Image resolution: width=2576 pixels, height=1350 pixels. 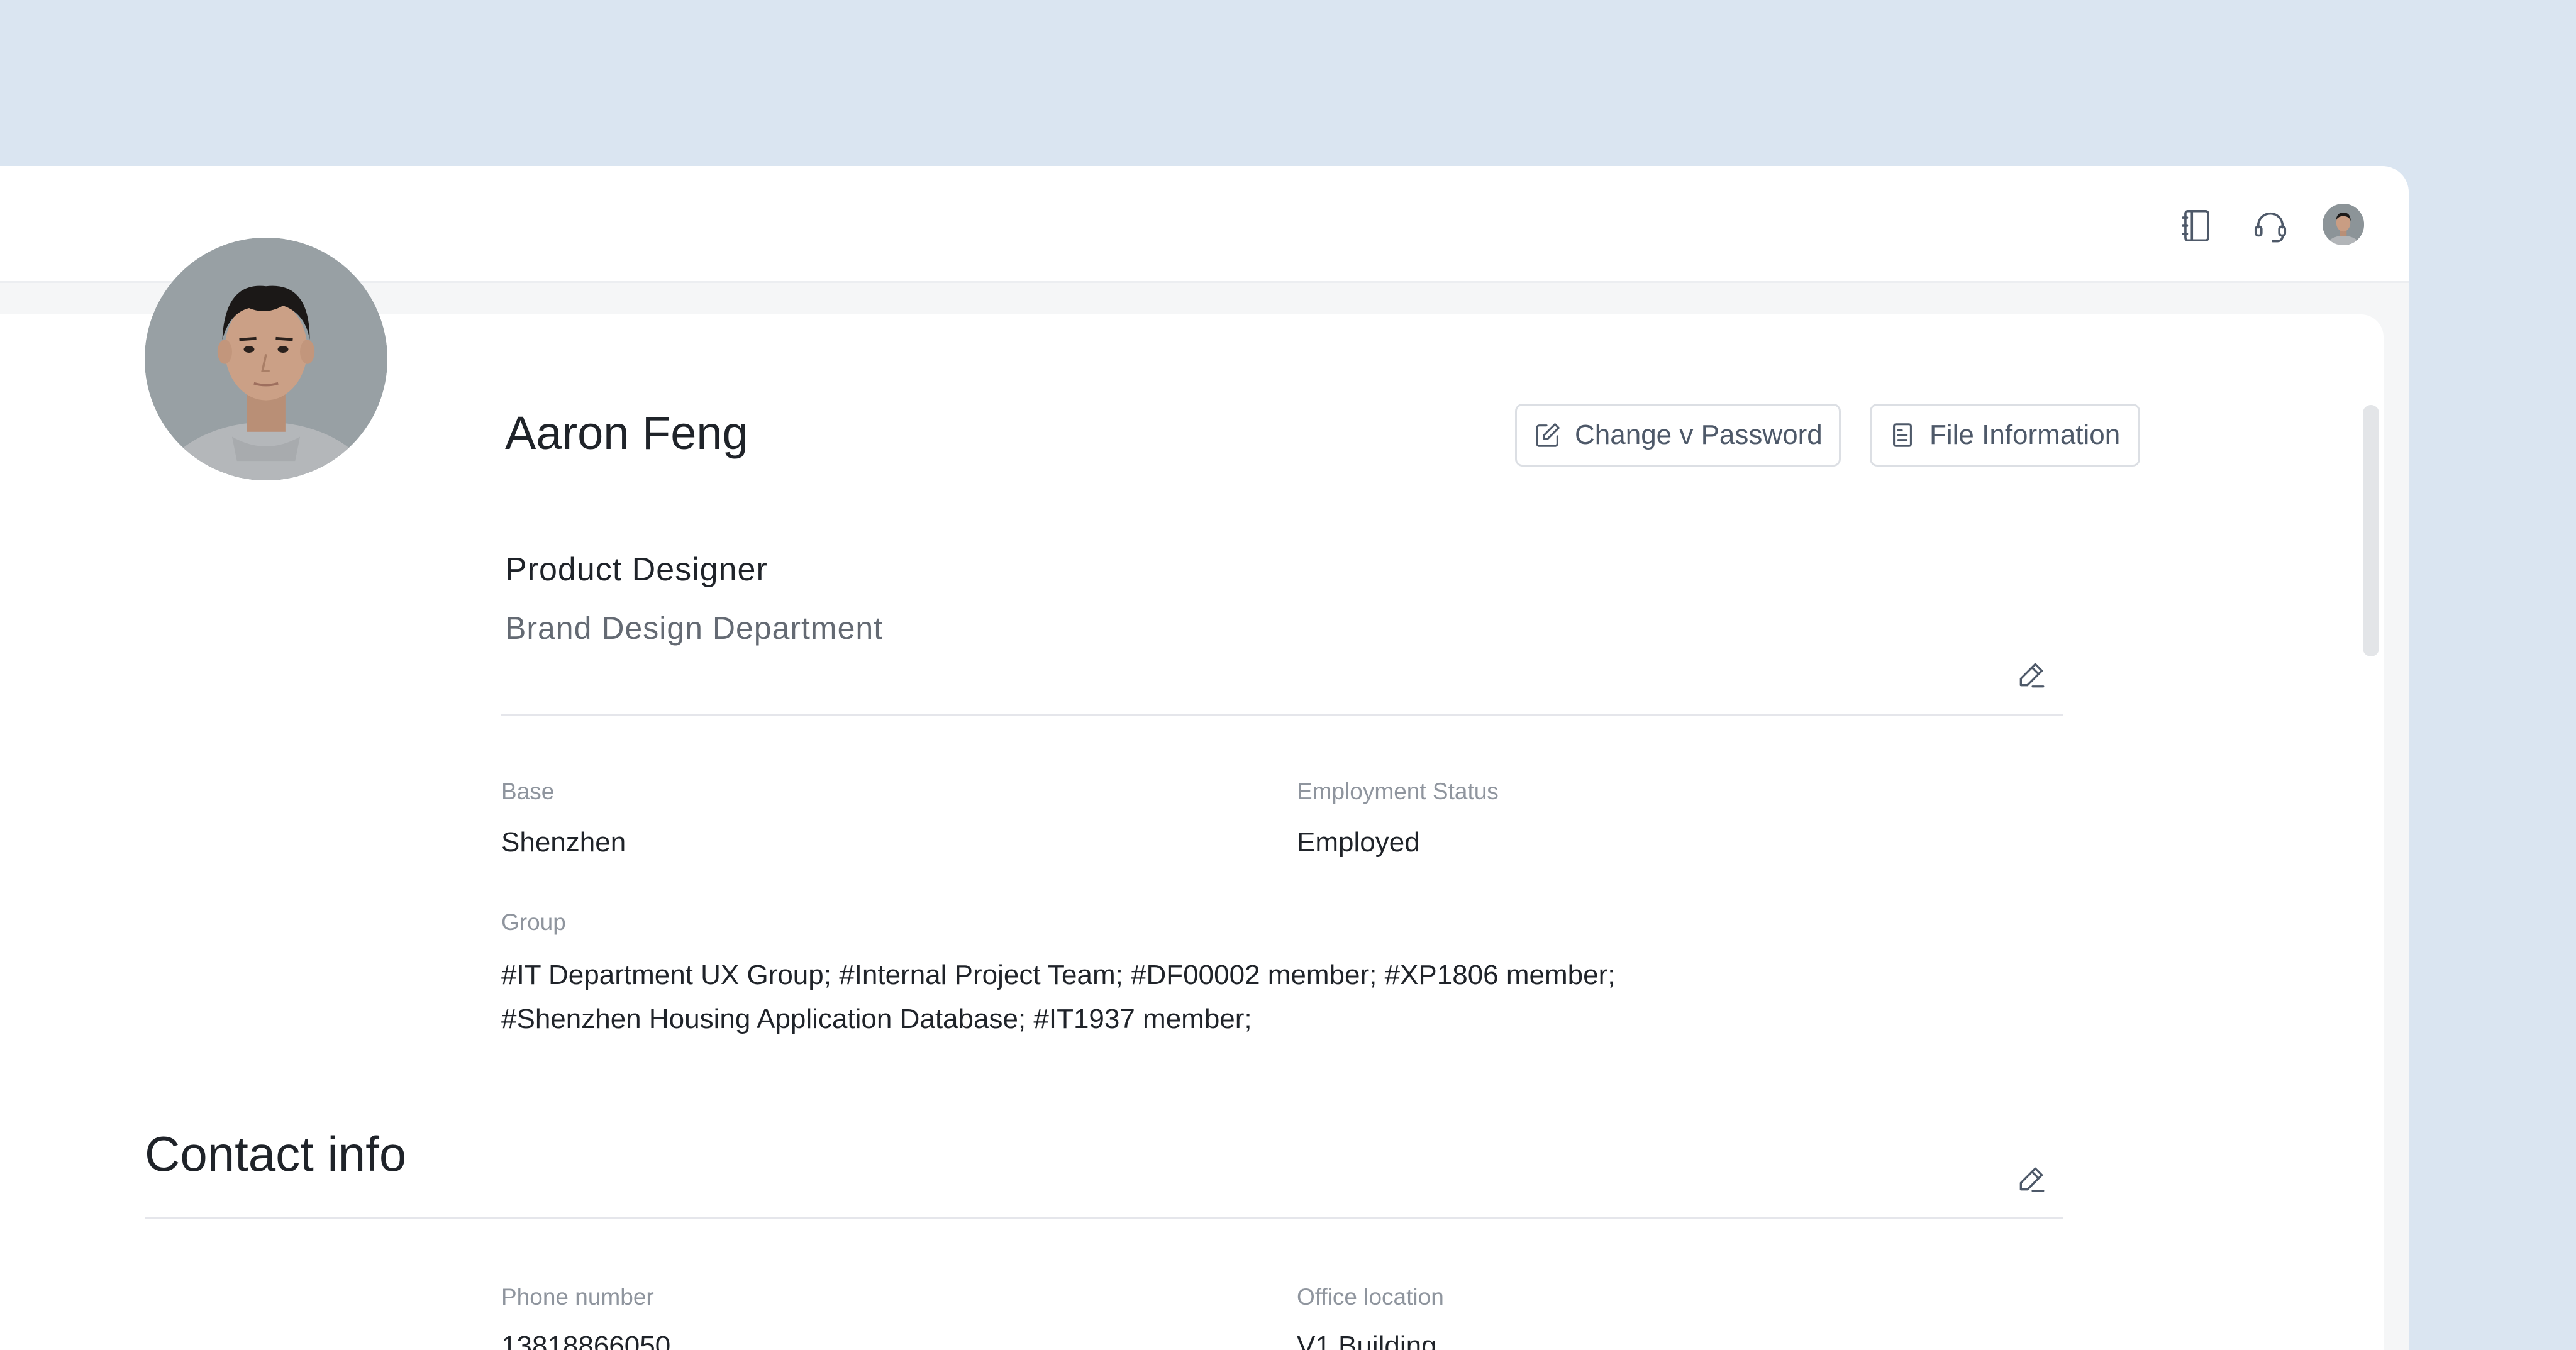 I want to click on department: Brand Design Department, so click(x=694, y=628).